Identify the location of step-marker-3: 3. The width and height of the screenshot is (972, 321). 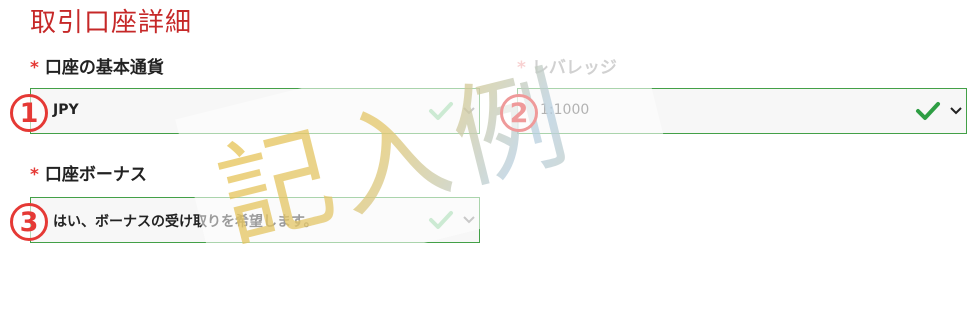
(29, 222).